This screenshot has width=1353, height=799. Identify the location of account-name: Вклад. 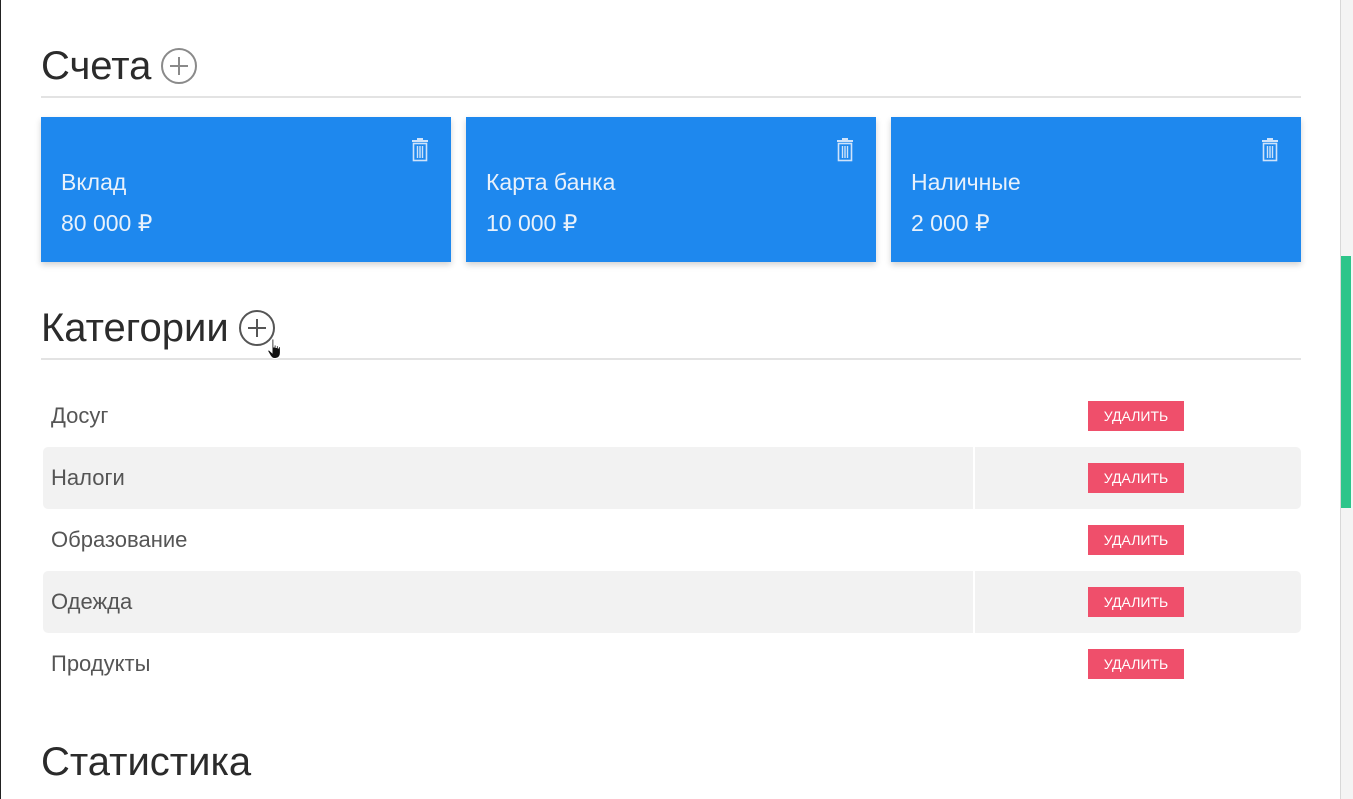
(94, 182).